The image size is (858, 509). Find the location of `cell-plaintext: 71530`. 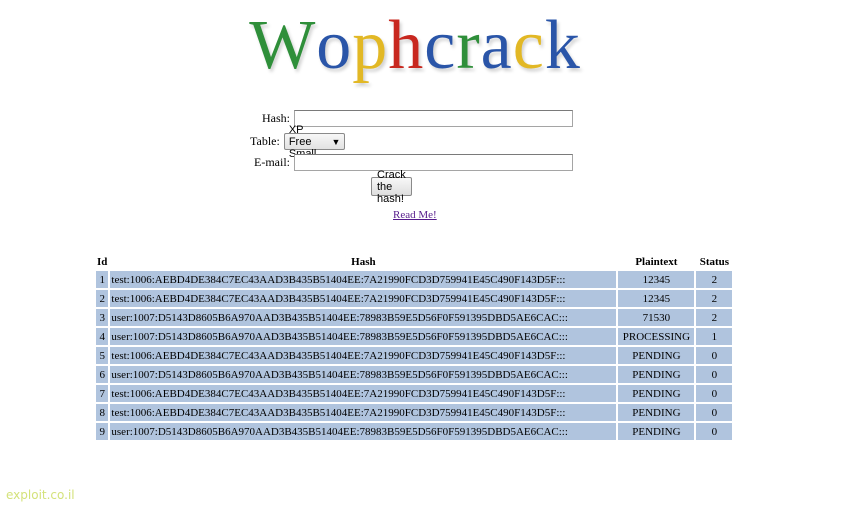

cell-plaintext: 71530 is located at coordinates (656, 317).